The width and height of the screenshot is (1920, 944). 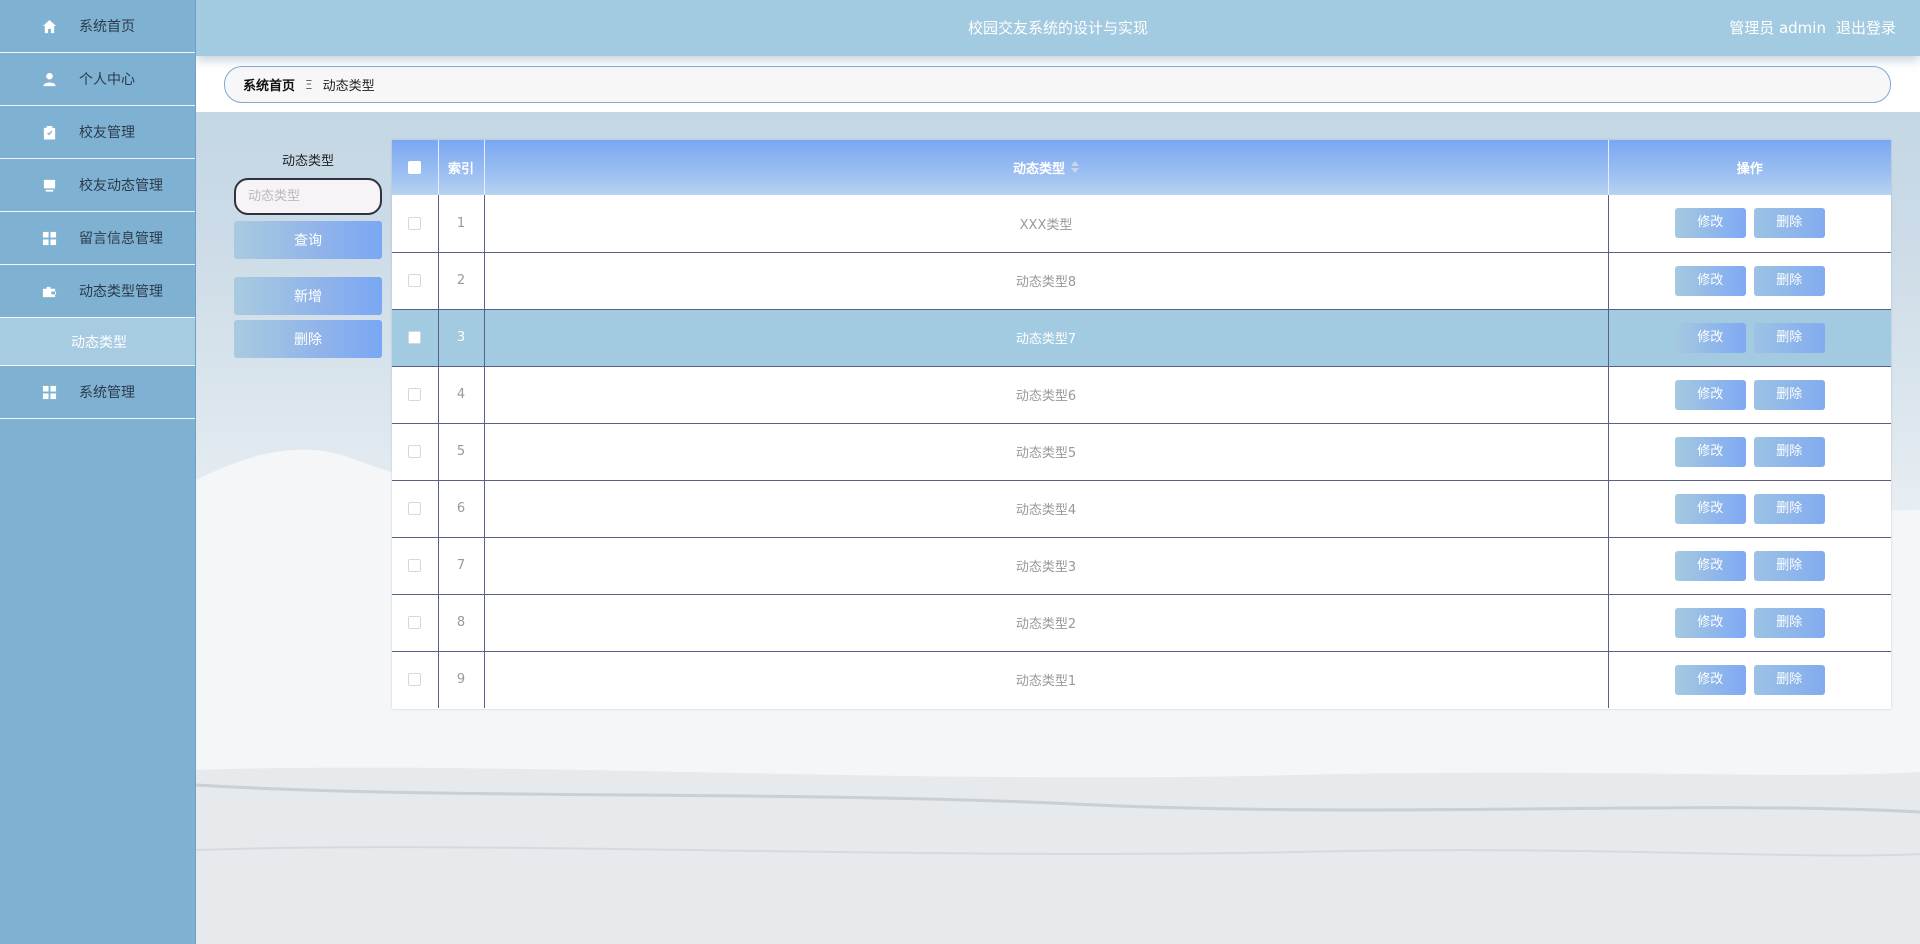 What do you see at coordinates (1038, 169) in the screenshot?
I see `column-header-type-label: 动态类型` at bounding box center [1038, 169].